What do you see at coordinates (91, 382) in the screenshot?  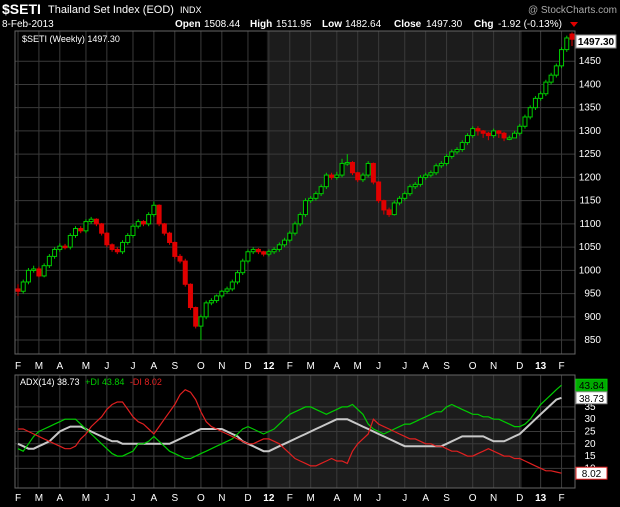 I see `adx-legend: ADX(14) 38.73 +DI 43.84 -DI 8.02` at bounding box center [91, 382].